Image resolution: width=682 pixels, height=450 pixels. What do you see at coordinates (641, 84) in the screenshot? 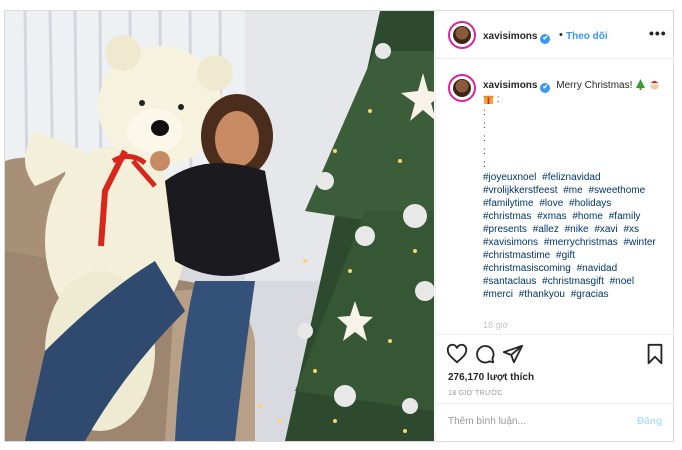
I see `christmas-tree-icon` at bounding box center [641, 84].